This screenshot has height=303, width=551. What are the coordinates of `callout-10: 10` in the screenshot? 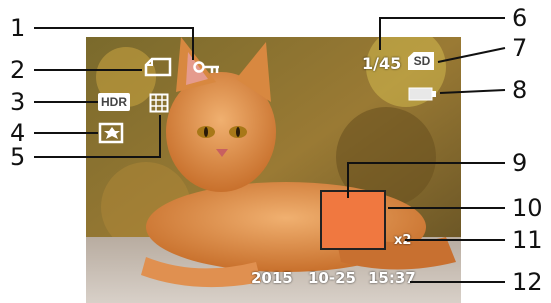 It's located at (527, 208).